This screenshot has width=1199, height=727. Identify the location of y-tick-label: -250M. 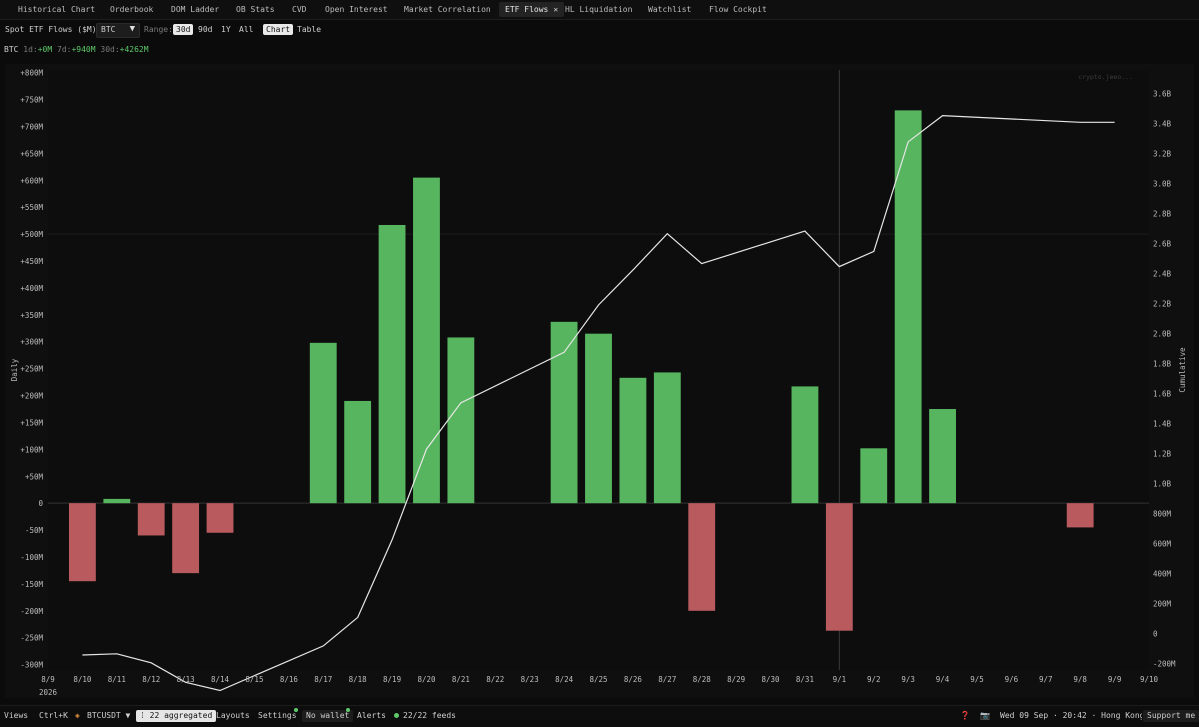
(31, 638).